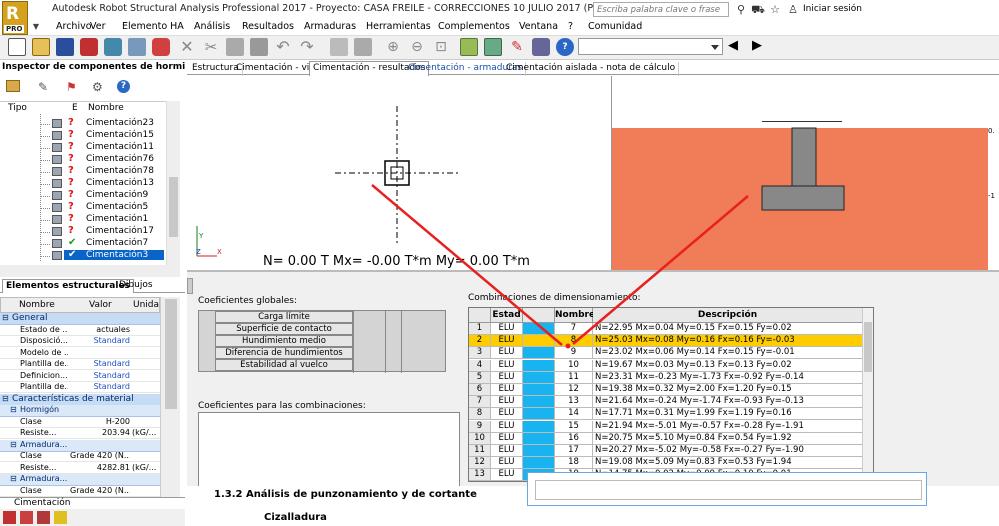  I want to click on property-section: ⊟ General, so click(80, 319).